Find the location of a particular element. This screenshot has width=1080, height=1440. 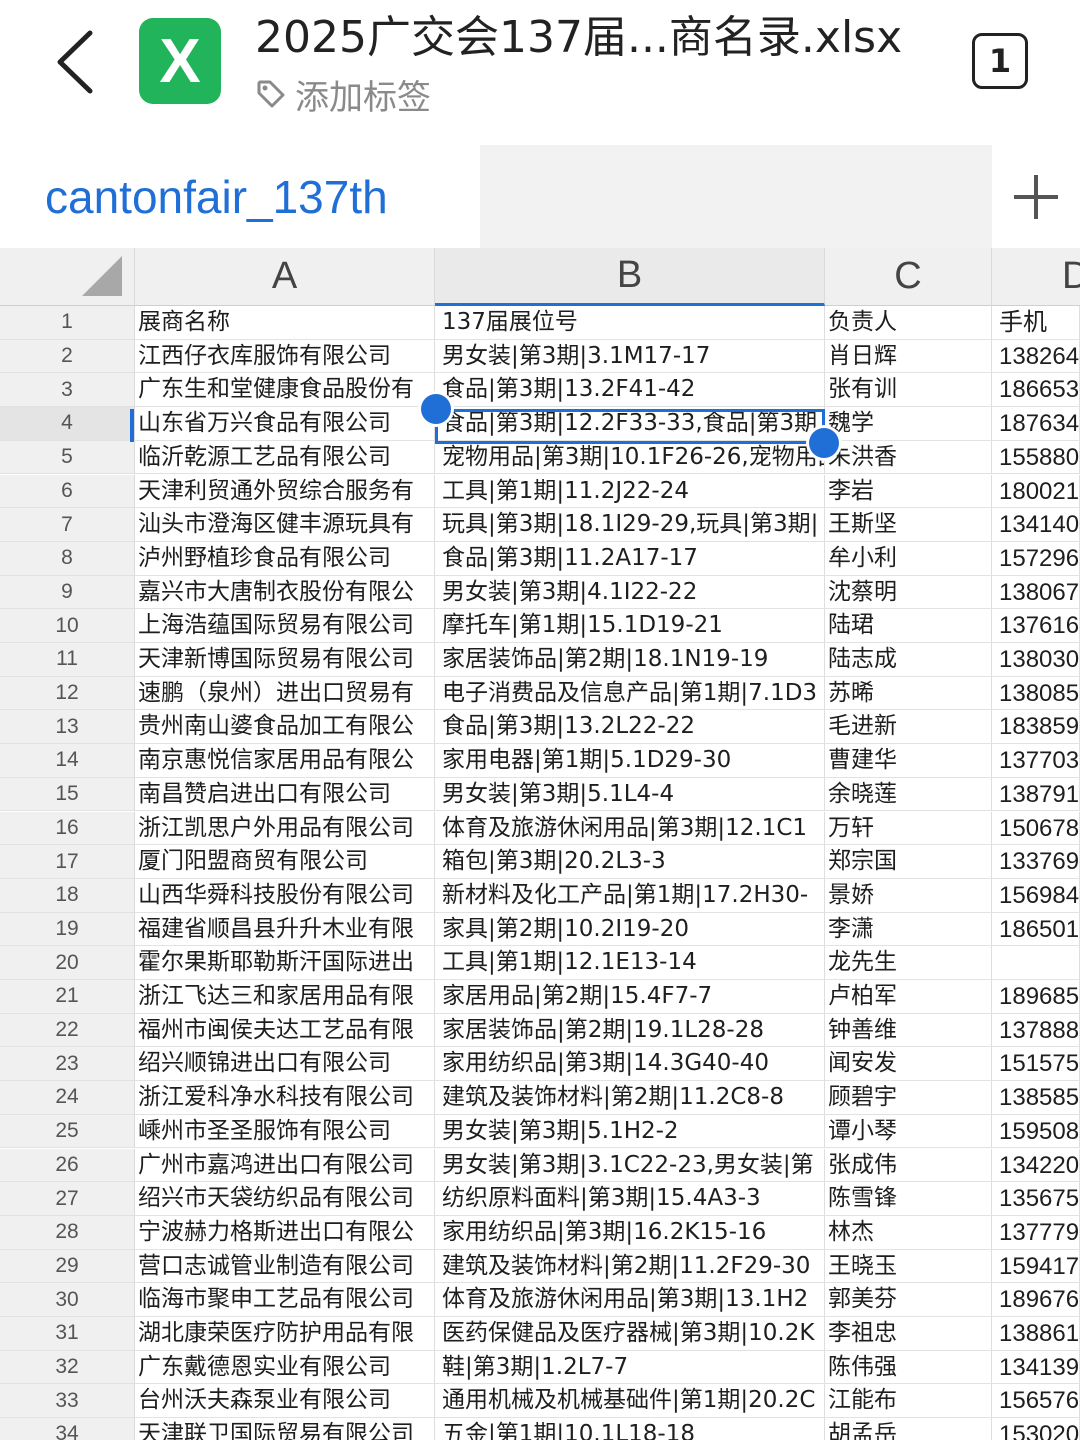

cell-booth-number: 玩具|第3期|18.1I29-29,玩具|第3期| is located at coordinates (630, 525).